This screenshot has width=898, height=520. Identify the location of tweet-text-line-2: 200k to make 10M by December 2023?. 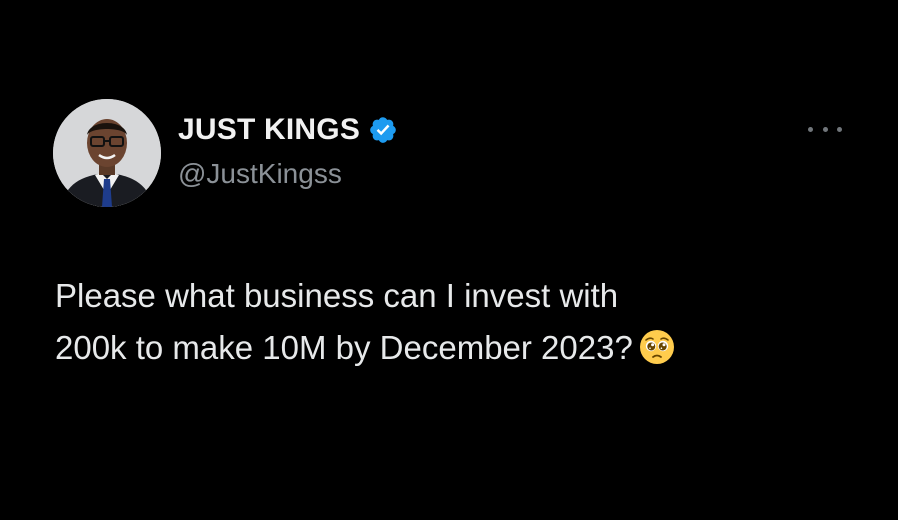
(455, 348).